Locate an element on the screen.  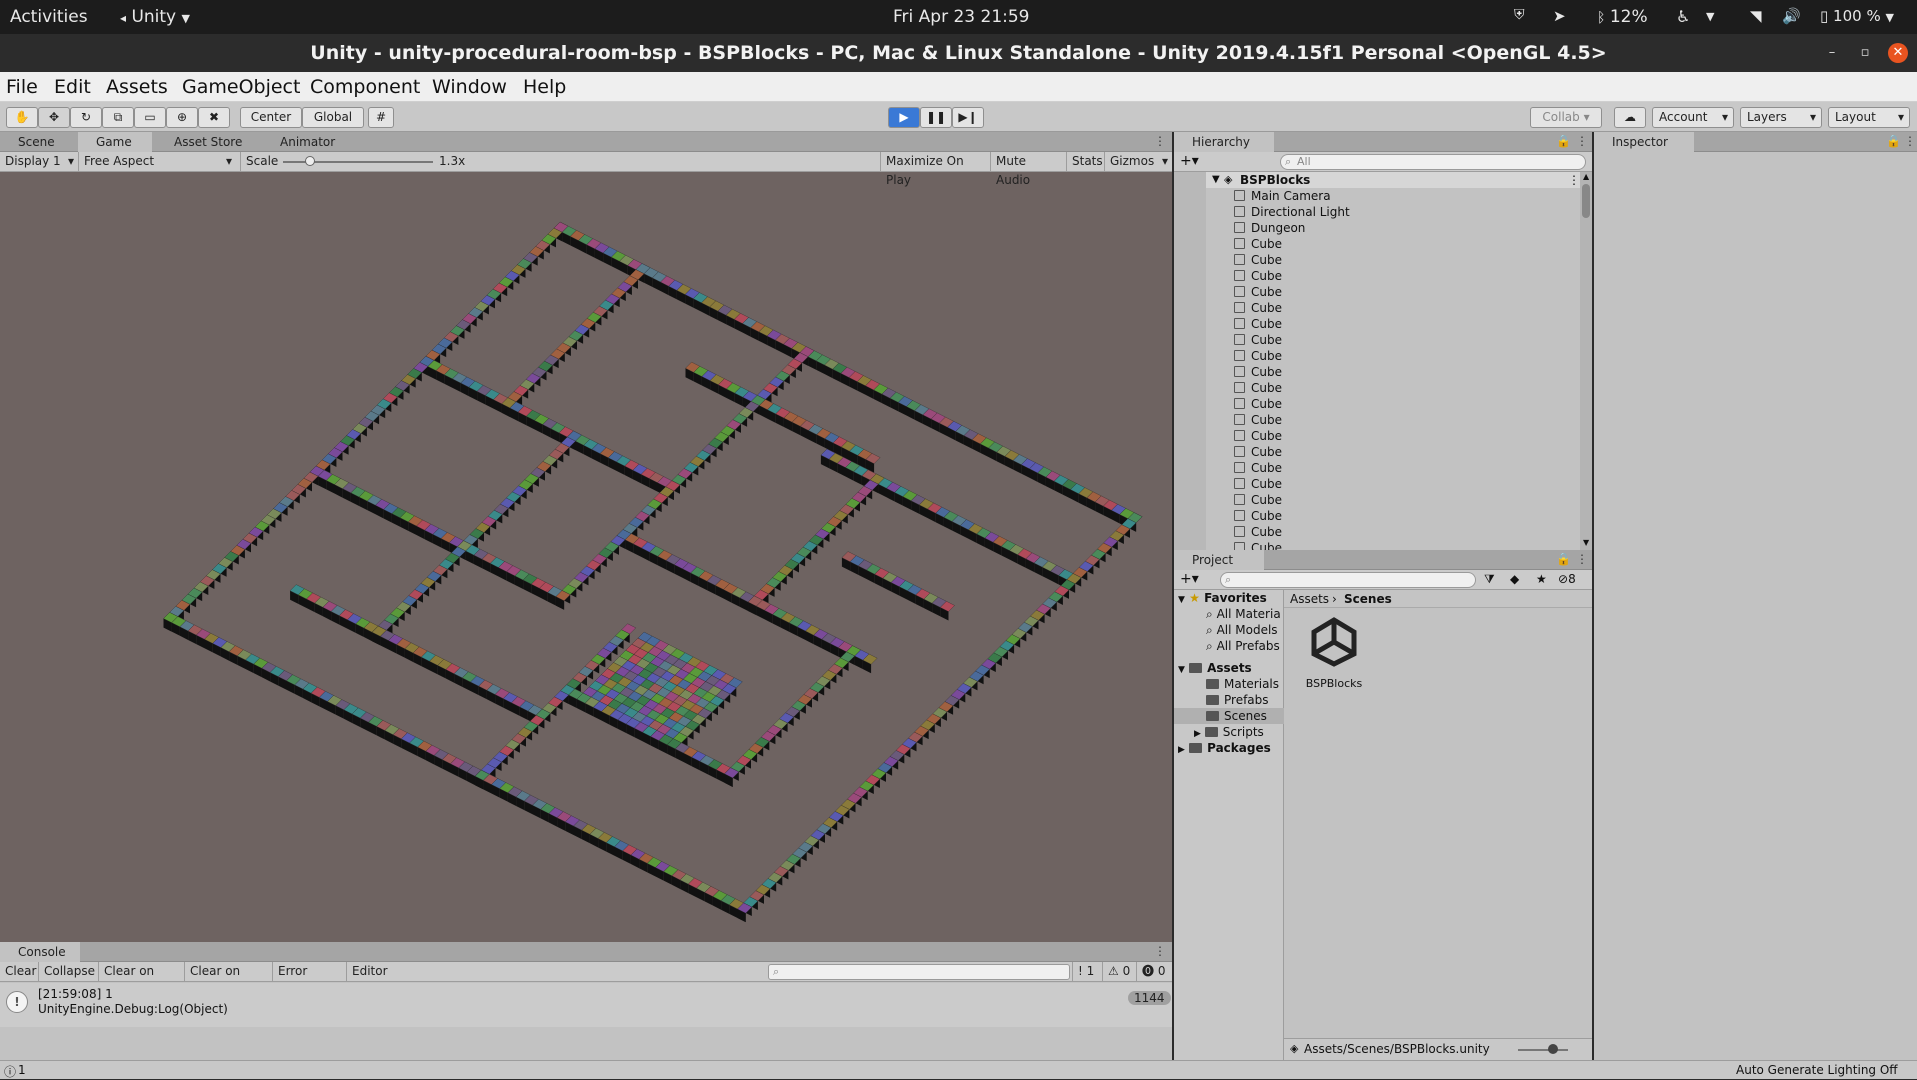
tab-animator: Animator is located at coordinates (312, 142).